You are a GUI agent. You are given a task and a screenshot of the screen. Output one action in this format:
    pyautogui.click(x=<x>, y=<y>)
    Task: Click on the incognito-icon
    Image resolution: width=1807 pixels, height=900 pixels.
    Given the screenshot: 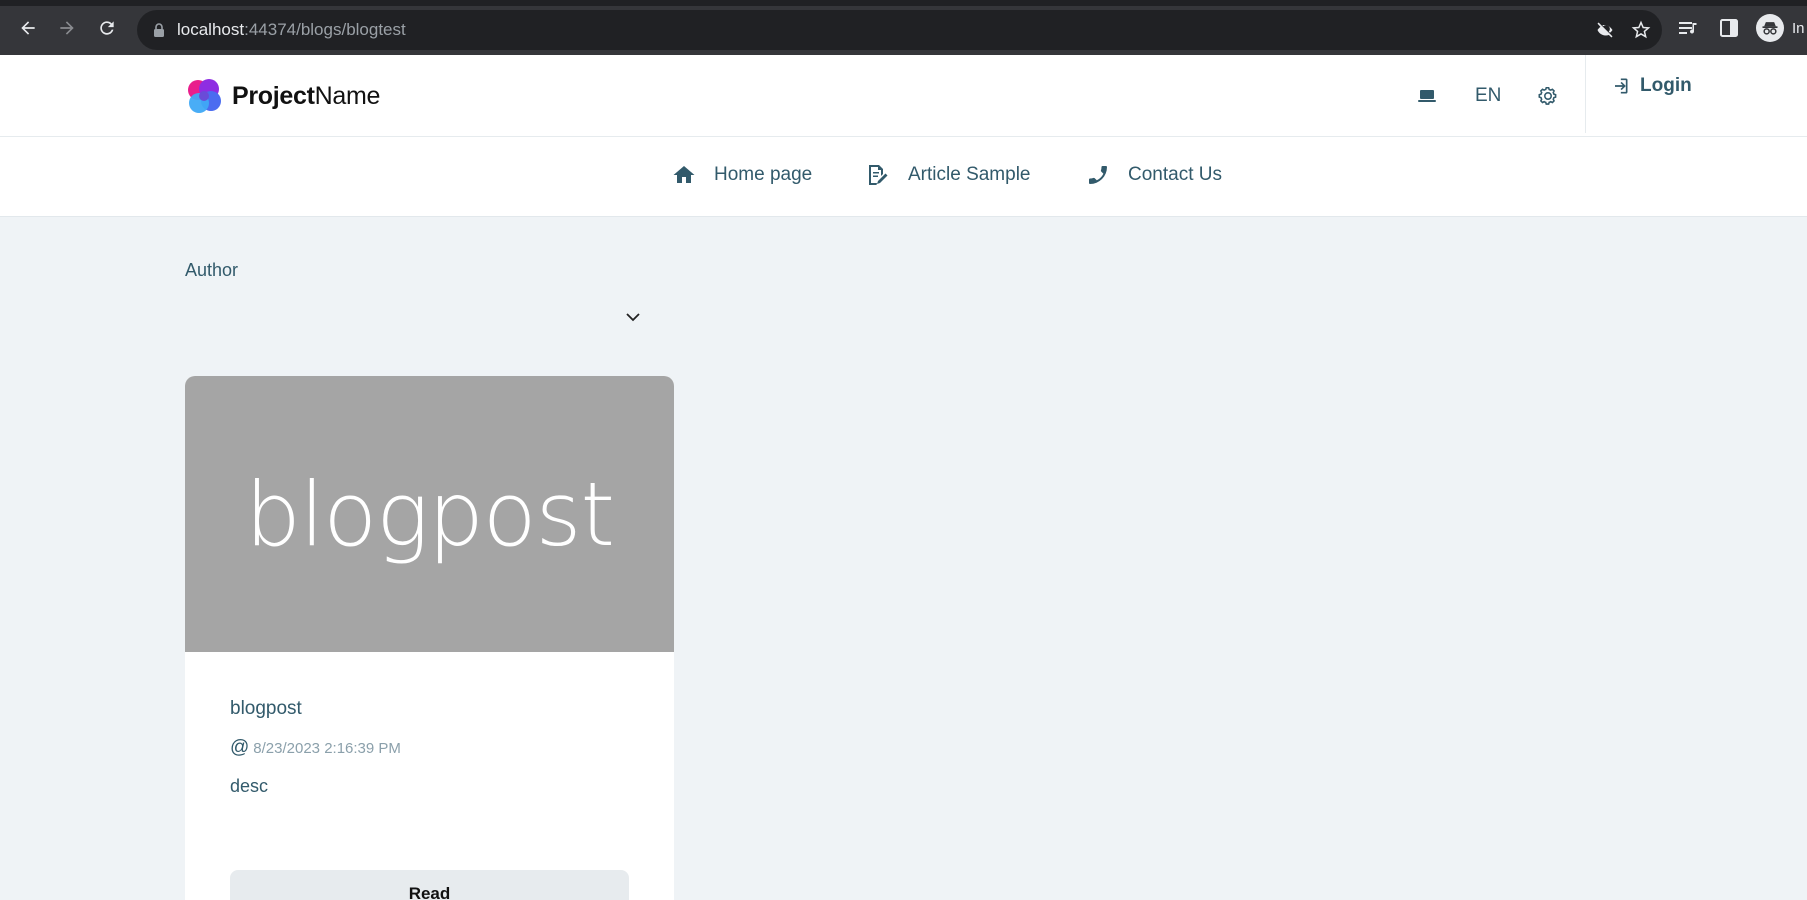 What is the action you would take?
    pyautogui.click(x=1770, y=28)
    